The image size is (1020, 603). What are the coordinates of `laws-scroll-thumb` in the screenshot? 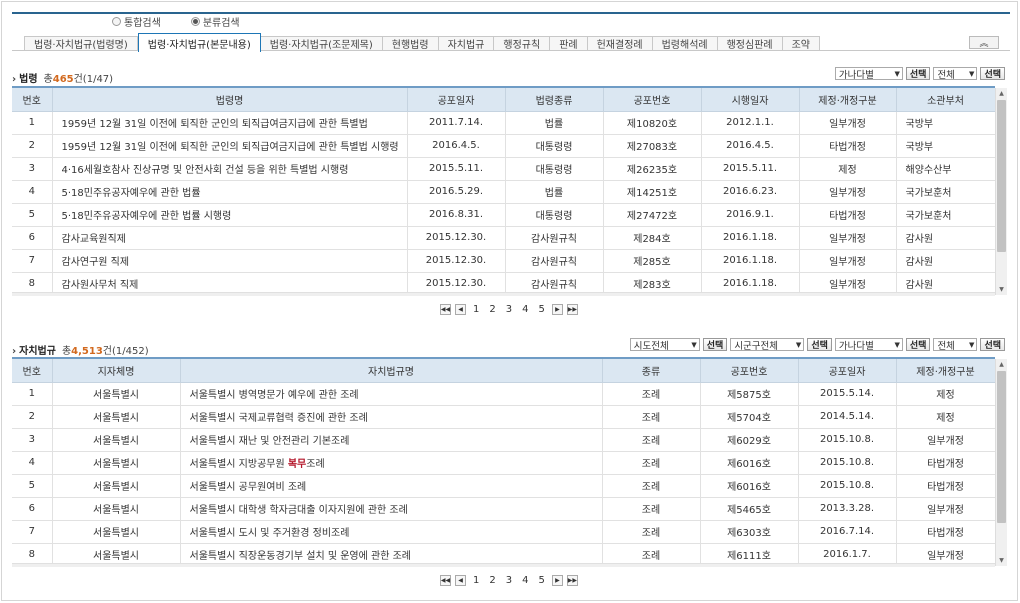 It's located at (1001, 176).